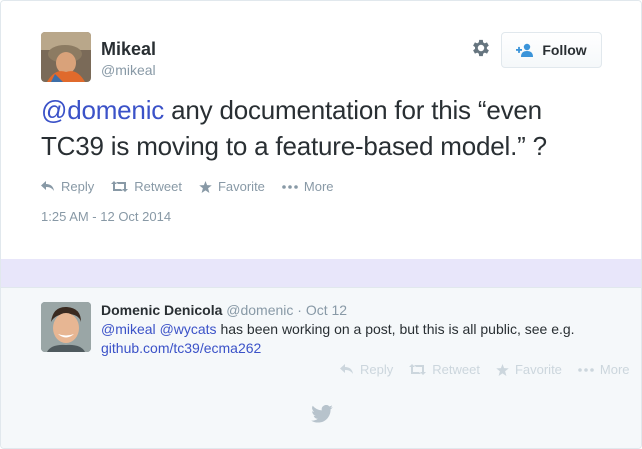  What do you see at coordinates (322, 413) in the screenshot?
I see `twitter-bird-icon` at bounding box center [322, 413].